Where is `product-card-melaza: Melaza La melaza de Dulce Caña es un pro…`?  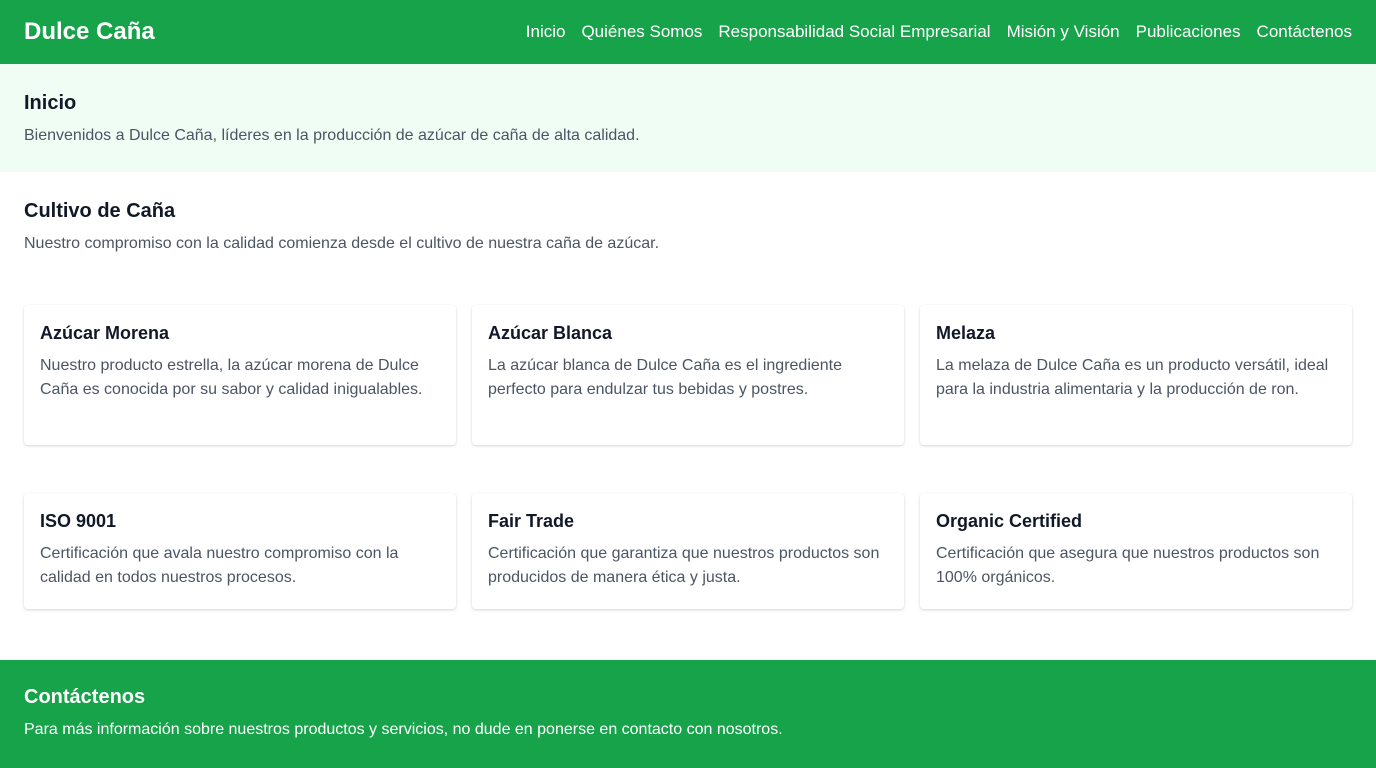
product-card-melaza: Melaza La melaza de Dulce Caña es un pro… is located at coordinates (1136, 375).